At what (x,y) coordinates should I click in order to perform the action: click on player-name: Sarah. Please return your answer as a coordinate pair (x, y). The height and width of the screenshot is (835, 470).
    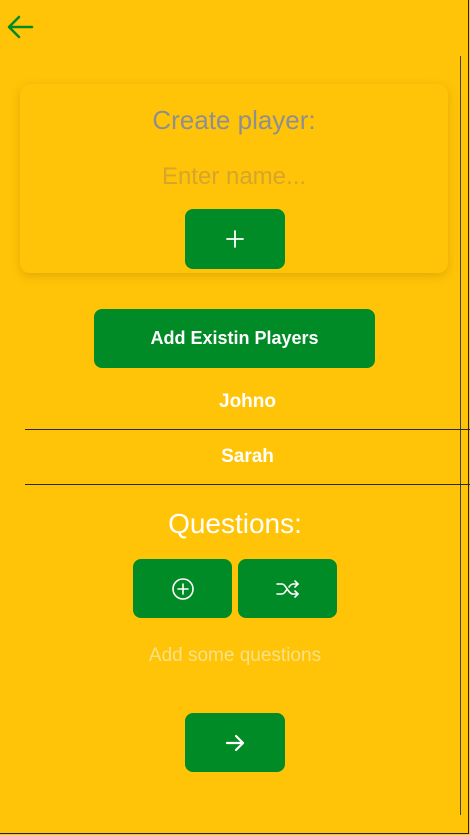
    Looking at the image, I should click on (247, 456).